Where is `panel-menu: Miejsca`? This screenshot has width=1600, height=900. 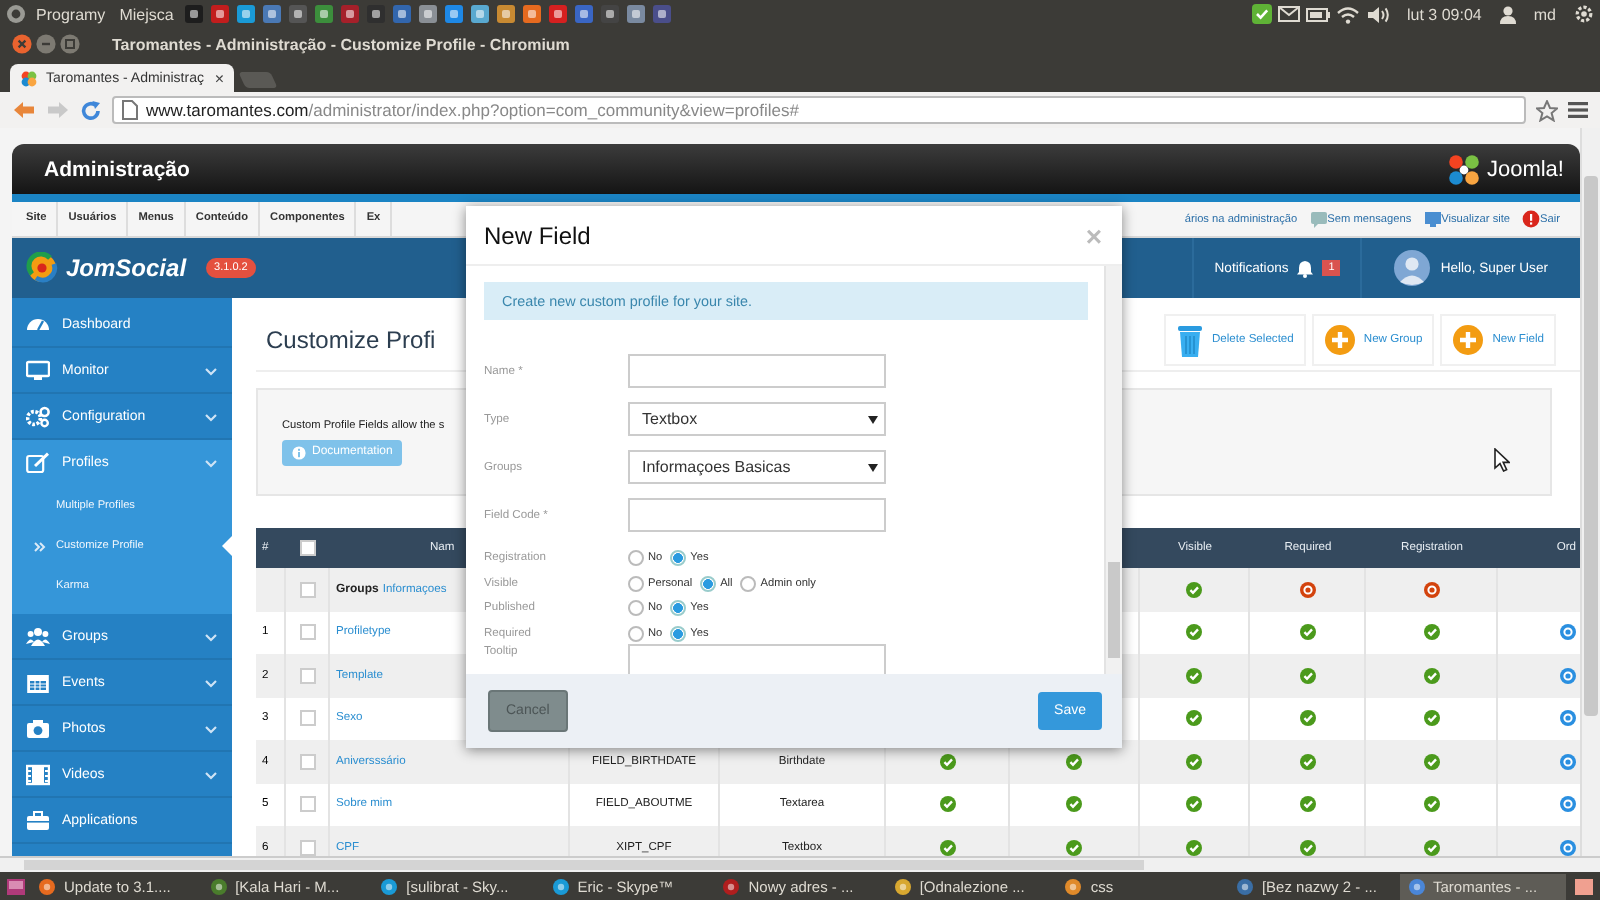 panel-menu: Miejsca is located at coordinates (146, 14).